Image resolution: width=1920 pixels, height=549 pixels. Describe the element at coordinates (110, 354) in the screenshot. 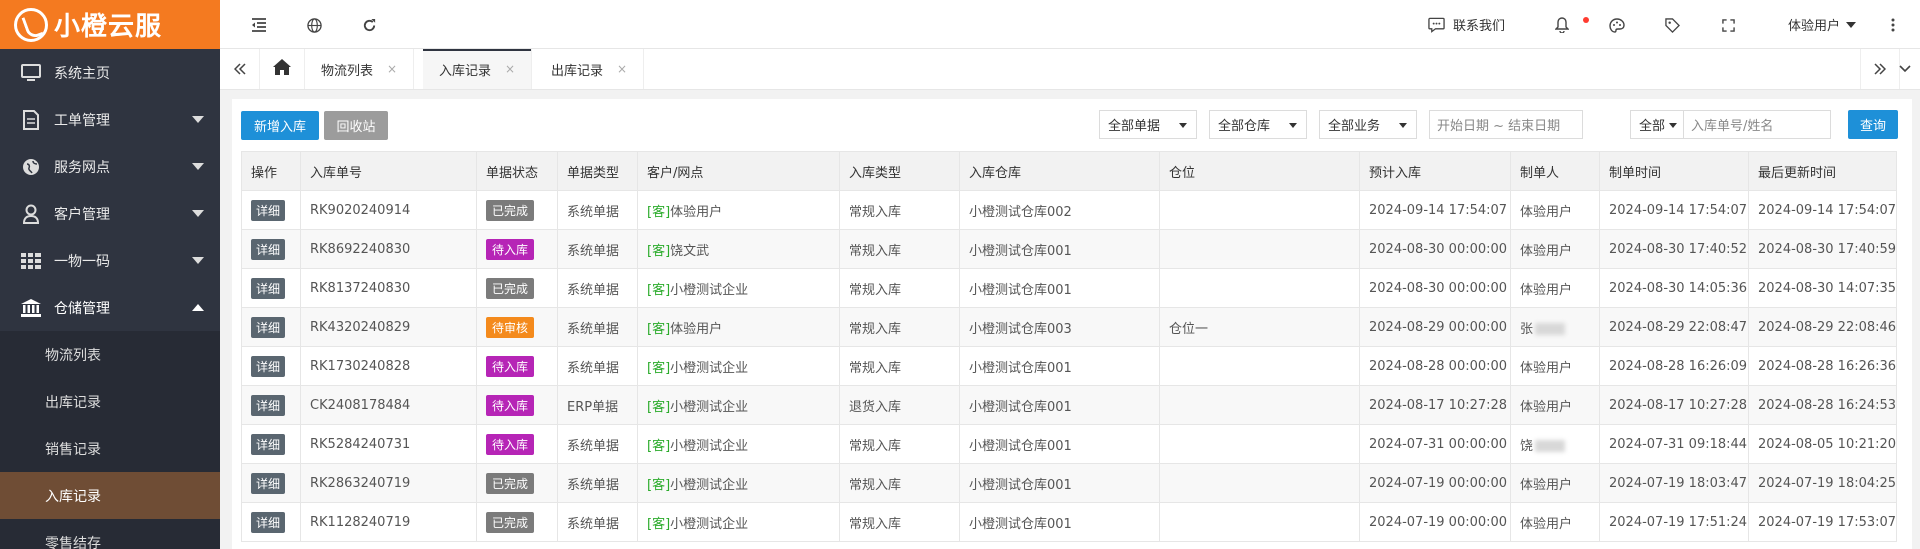

I see `sidebar-subitem-logistics: 物流列表` at that location.